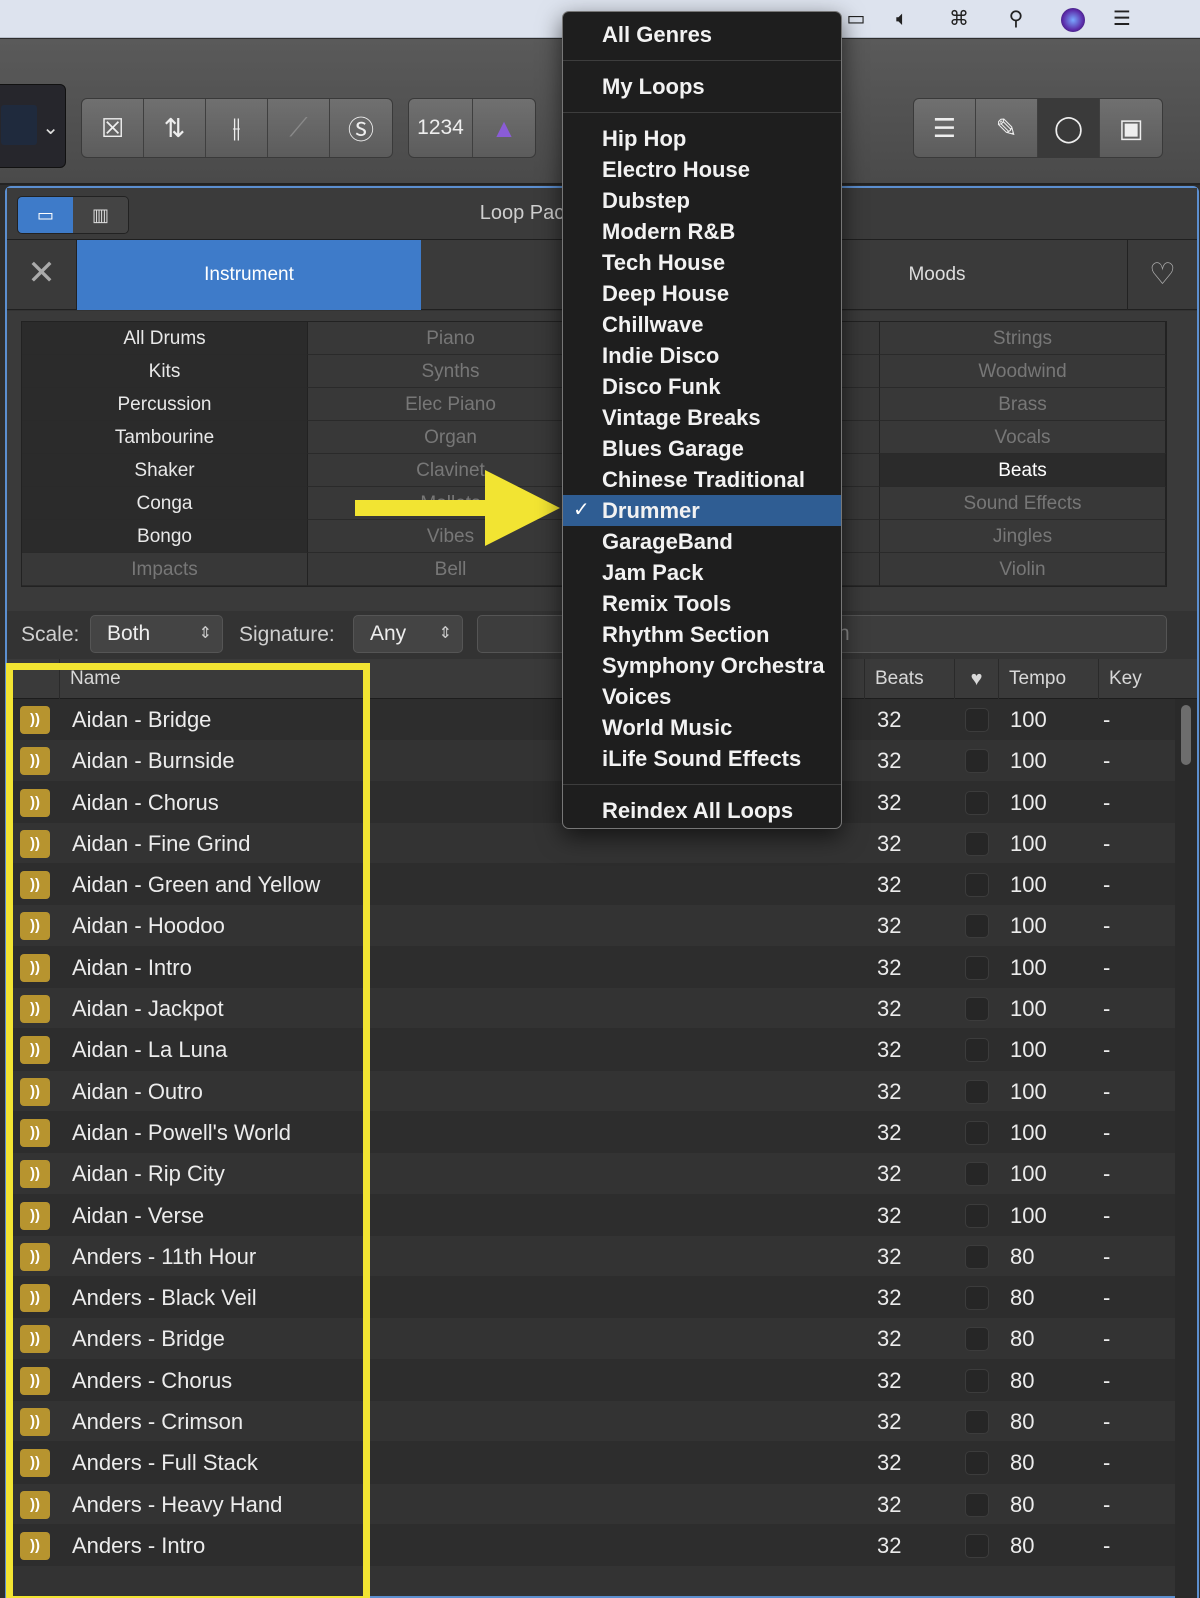 This screenshot has width=1200, height=1598. I want to click on loop-beats: 32, so click(889, 1463).